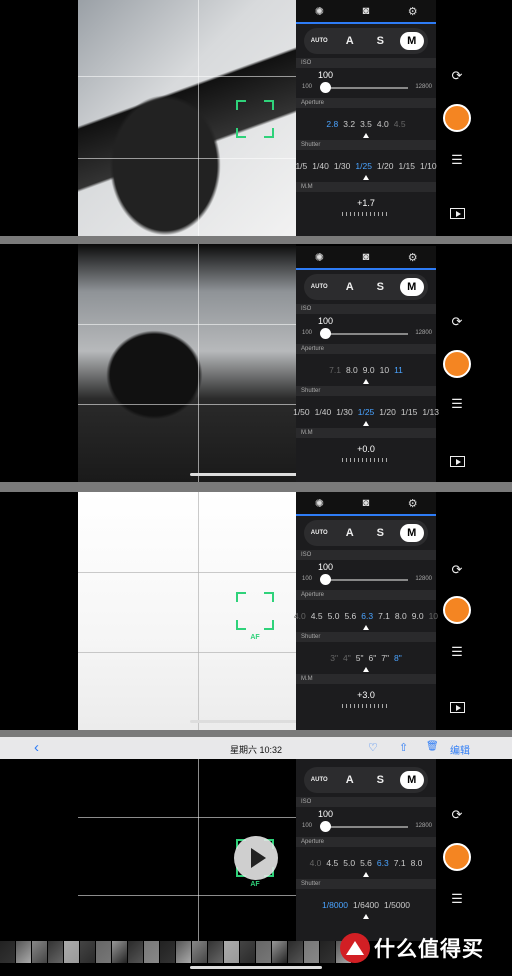  I want to click on aperture-value: 3.5, so click(366, 124).